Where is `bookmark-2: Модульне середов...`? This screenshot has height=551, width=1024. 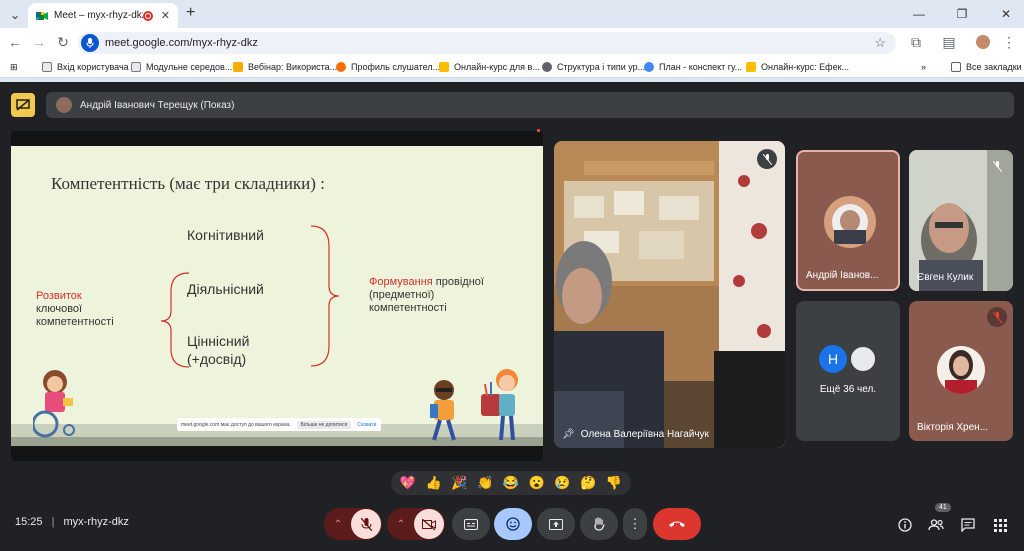 bookmark-2: Модульне середов... is located at coordinates (181, 67).